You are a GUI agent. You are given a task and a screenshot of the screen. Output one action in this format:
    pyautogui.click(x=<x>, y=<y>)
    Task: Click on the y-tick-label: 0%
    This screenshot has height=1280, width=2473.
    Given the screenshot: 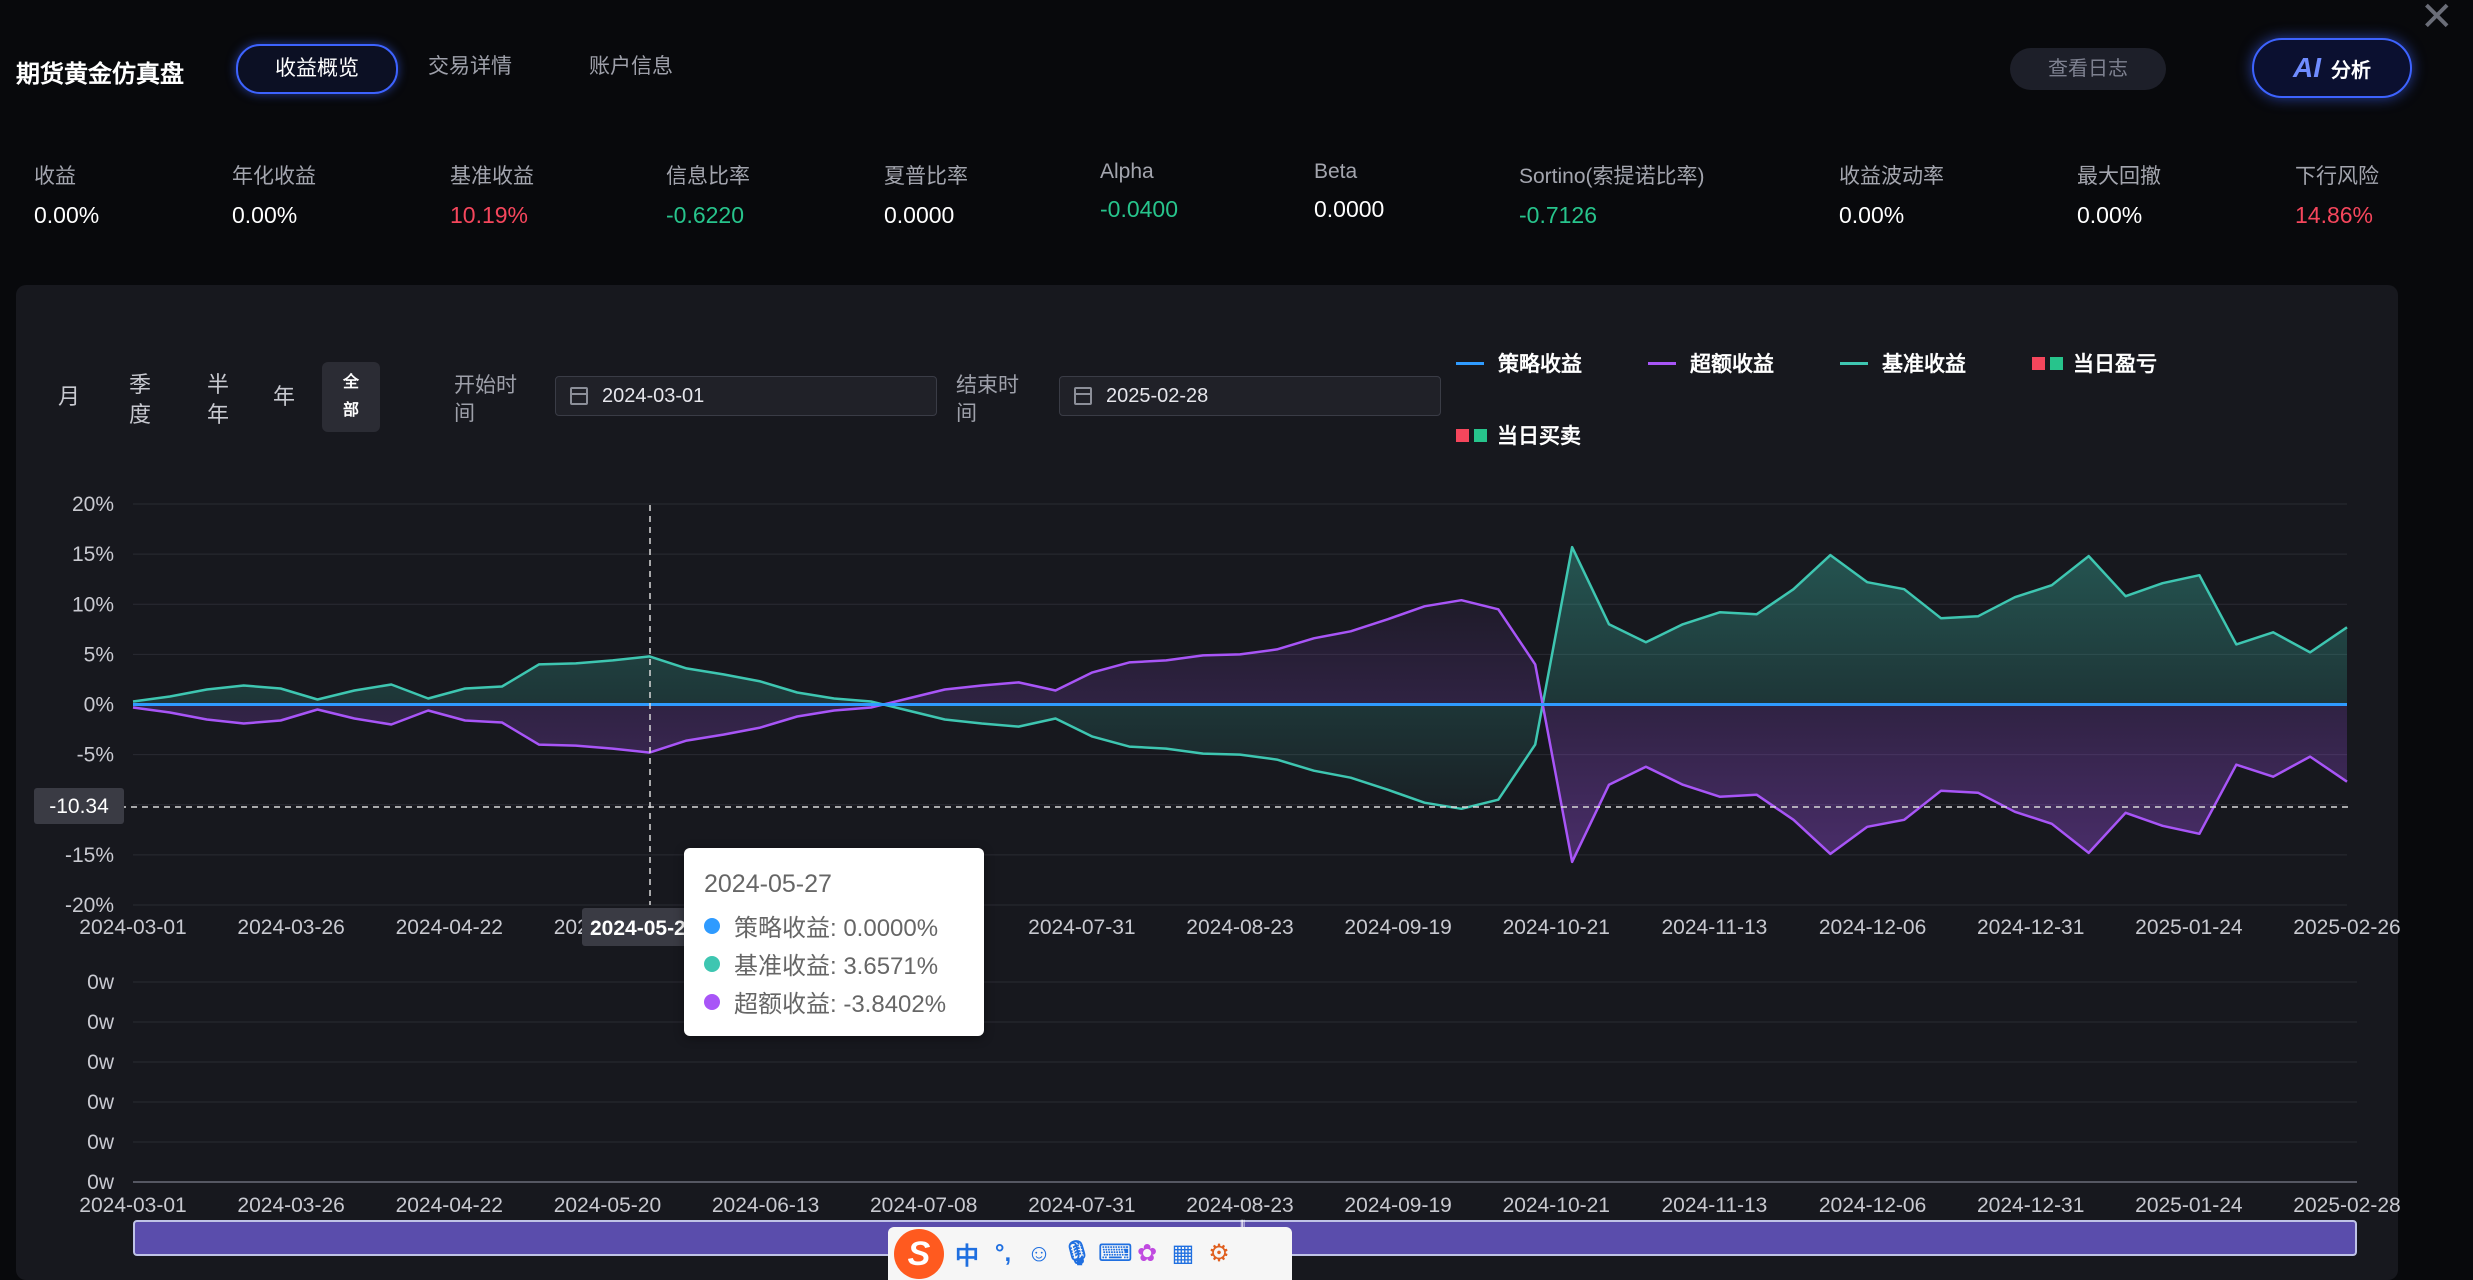 What is the action you would take?
    pyautogui.click(x=99, y=705)
    